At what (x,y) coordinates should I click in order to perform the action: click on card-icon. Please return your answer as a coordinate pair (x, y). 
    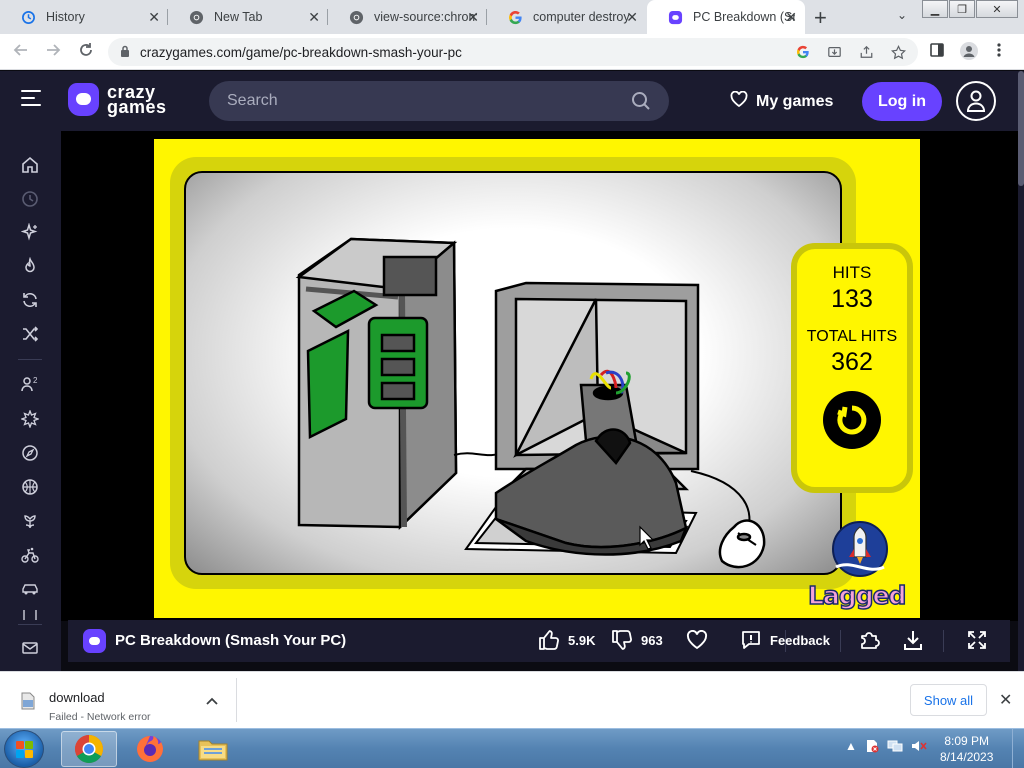
    Looking at the image, I should click on (30, 615).